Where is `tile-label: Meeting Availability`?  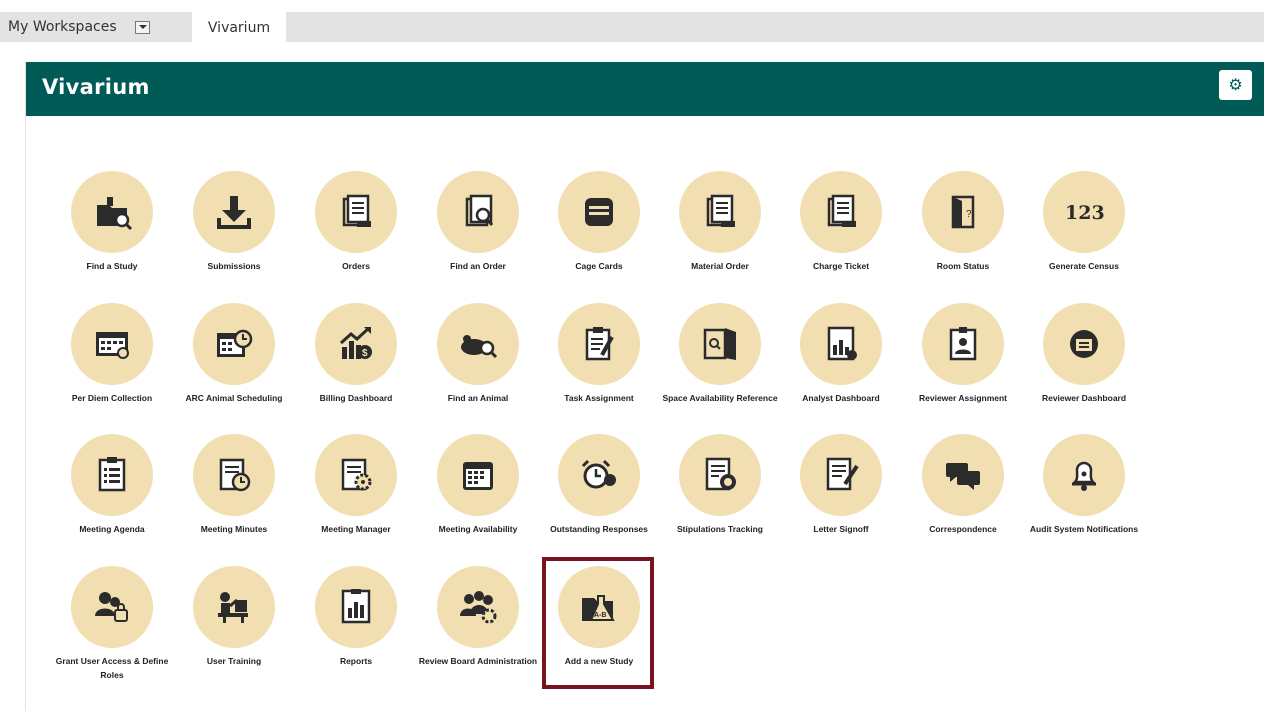
tile-label: Meeting Availability is located at coordinates (478, 530).